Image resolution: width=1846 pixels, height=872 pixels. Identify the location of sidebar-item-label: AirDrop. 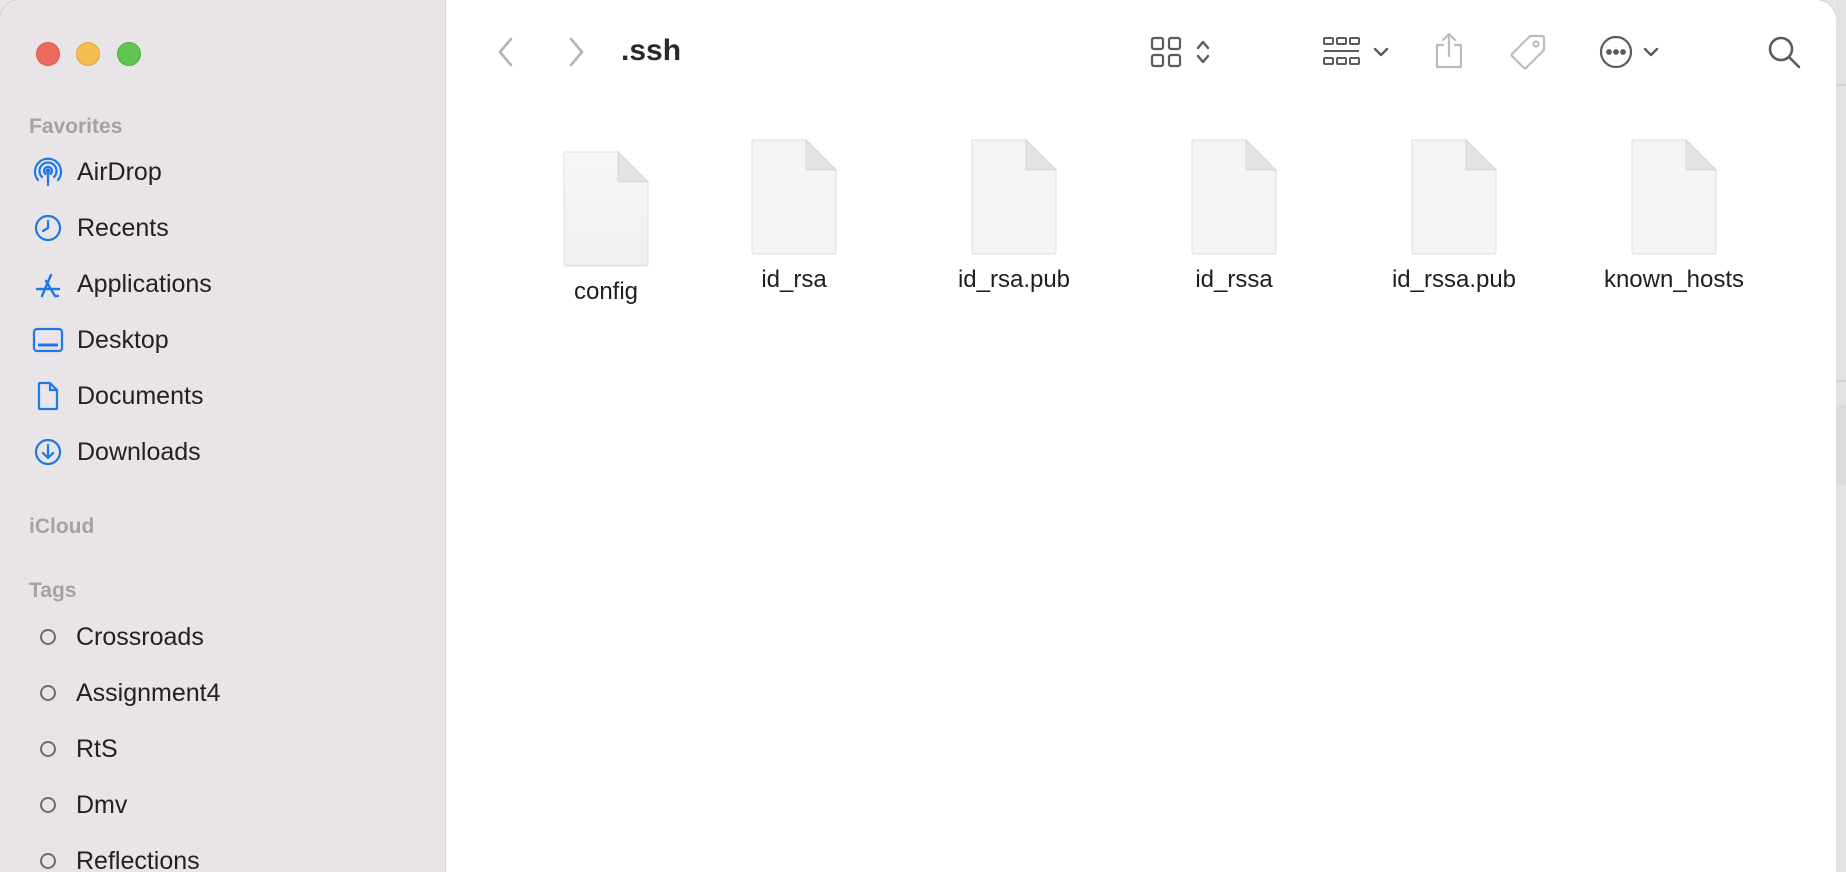
(119, 171).